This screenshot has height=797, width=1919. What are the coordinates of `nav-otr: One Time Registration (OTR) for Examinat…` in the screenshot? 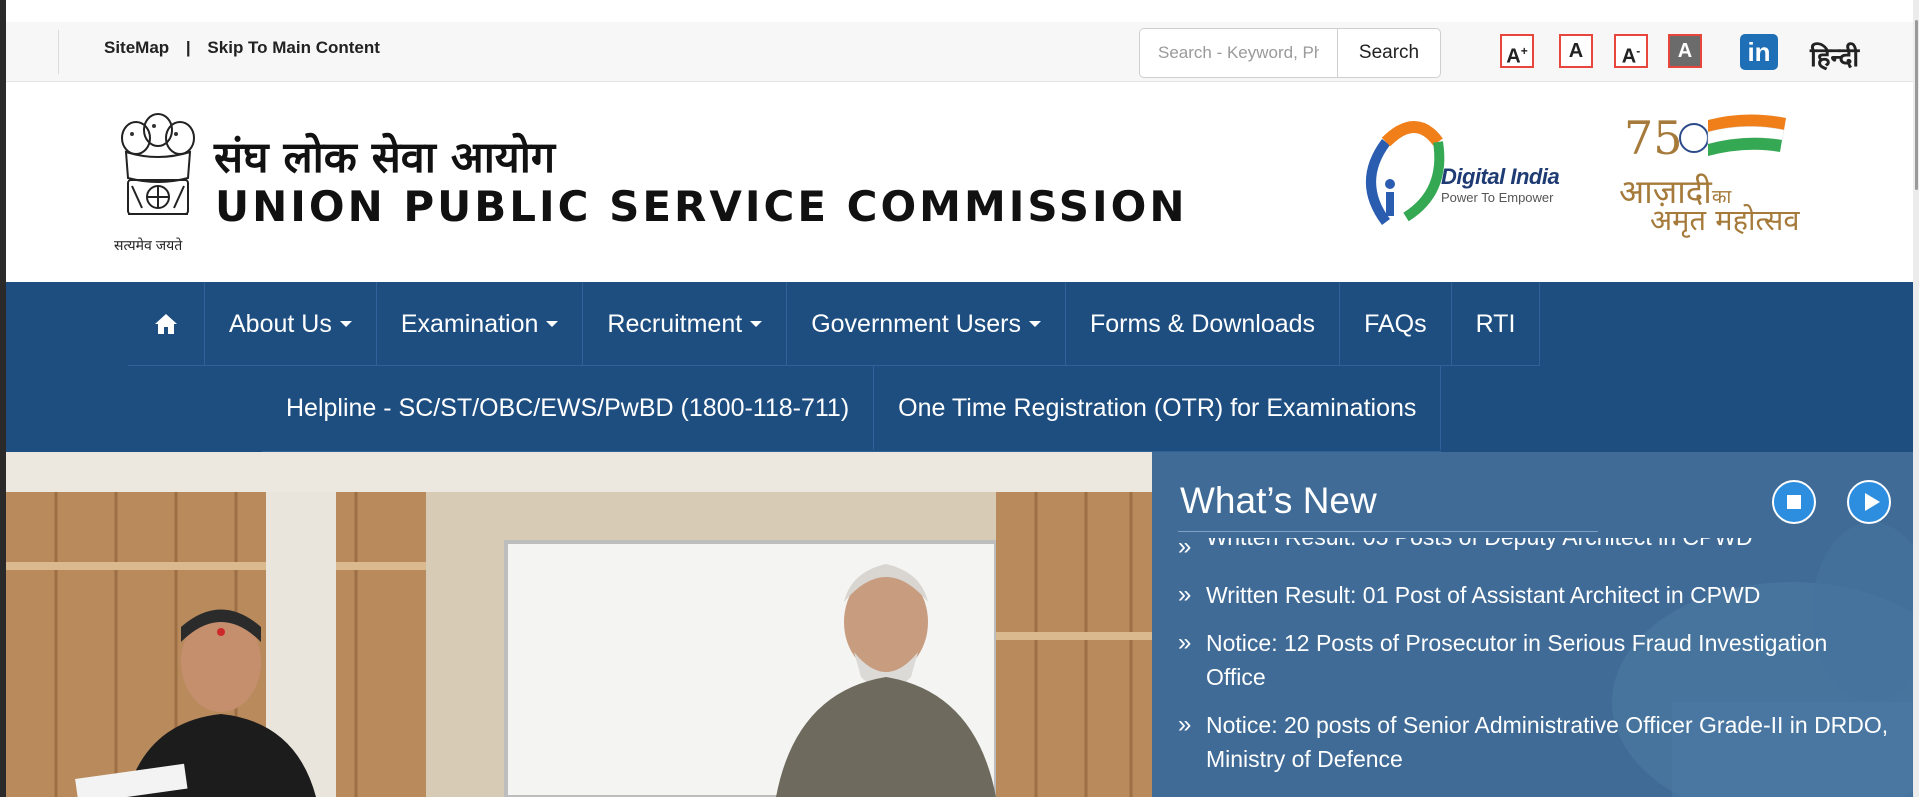 It's located at (1158, 408).